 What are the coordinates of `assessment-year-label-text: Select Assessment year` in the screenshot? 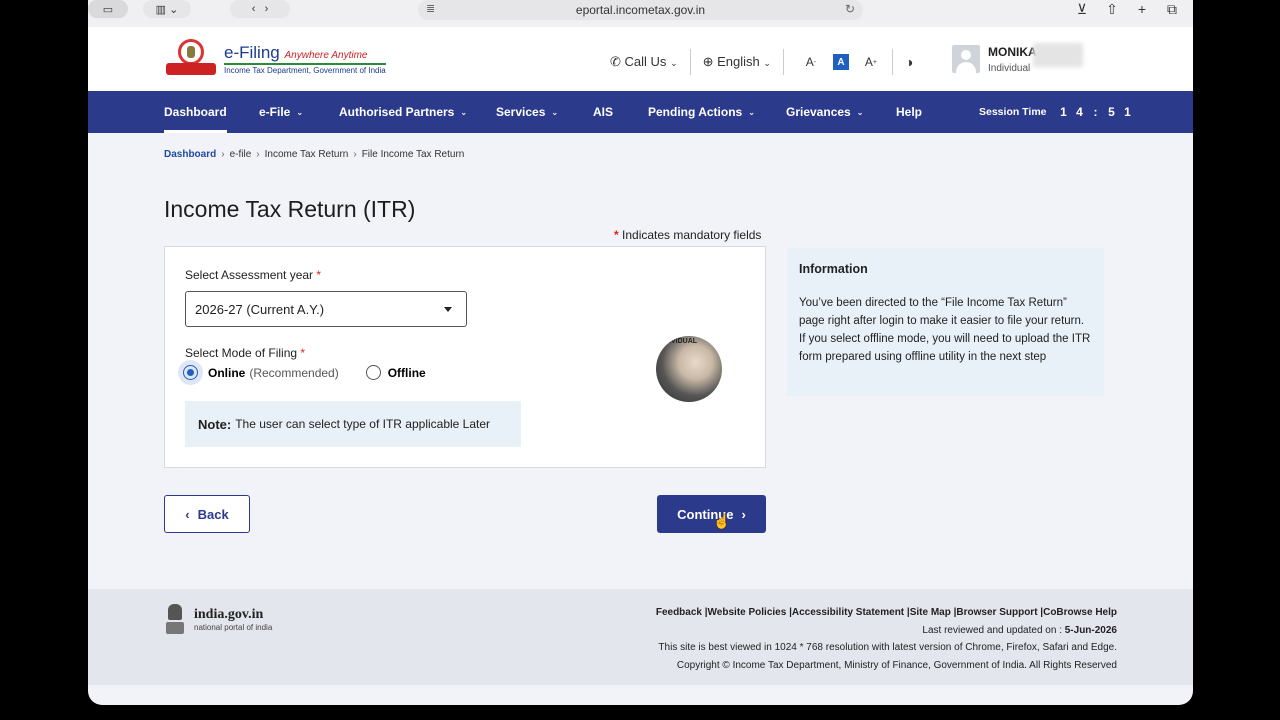 It's located at (249, 275).